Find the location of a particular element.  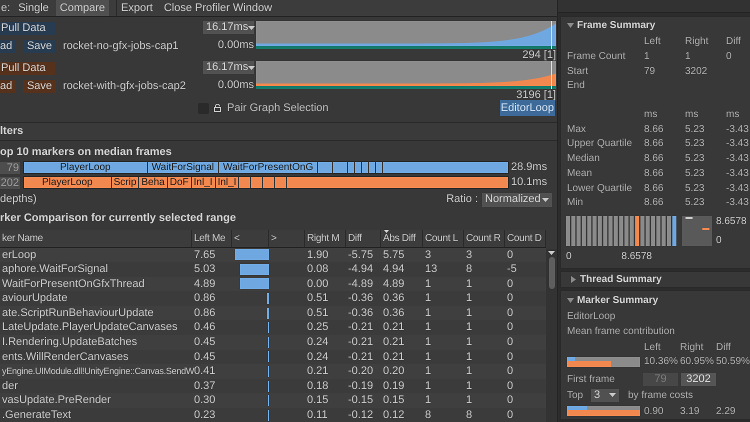

column-label: Diff is located at coordinates (724, 347).